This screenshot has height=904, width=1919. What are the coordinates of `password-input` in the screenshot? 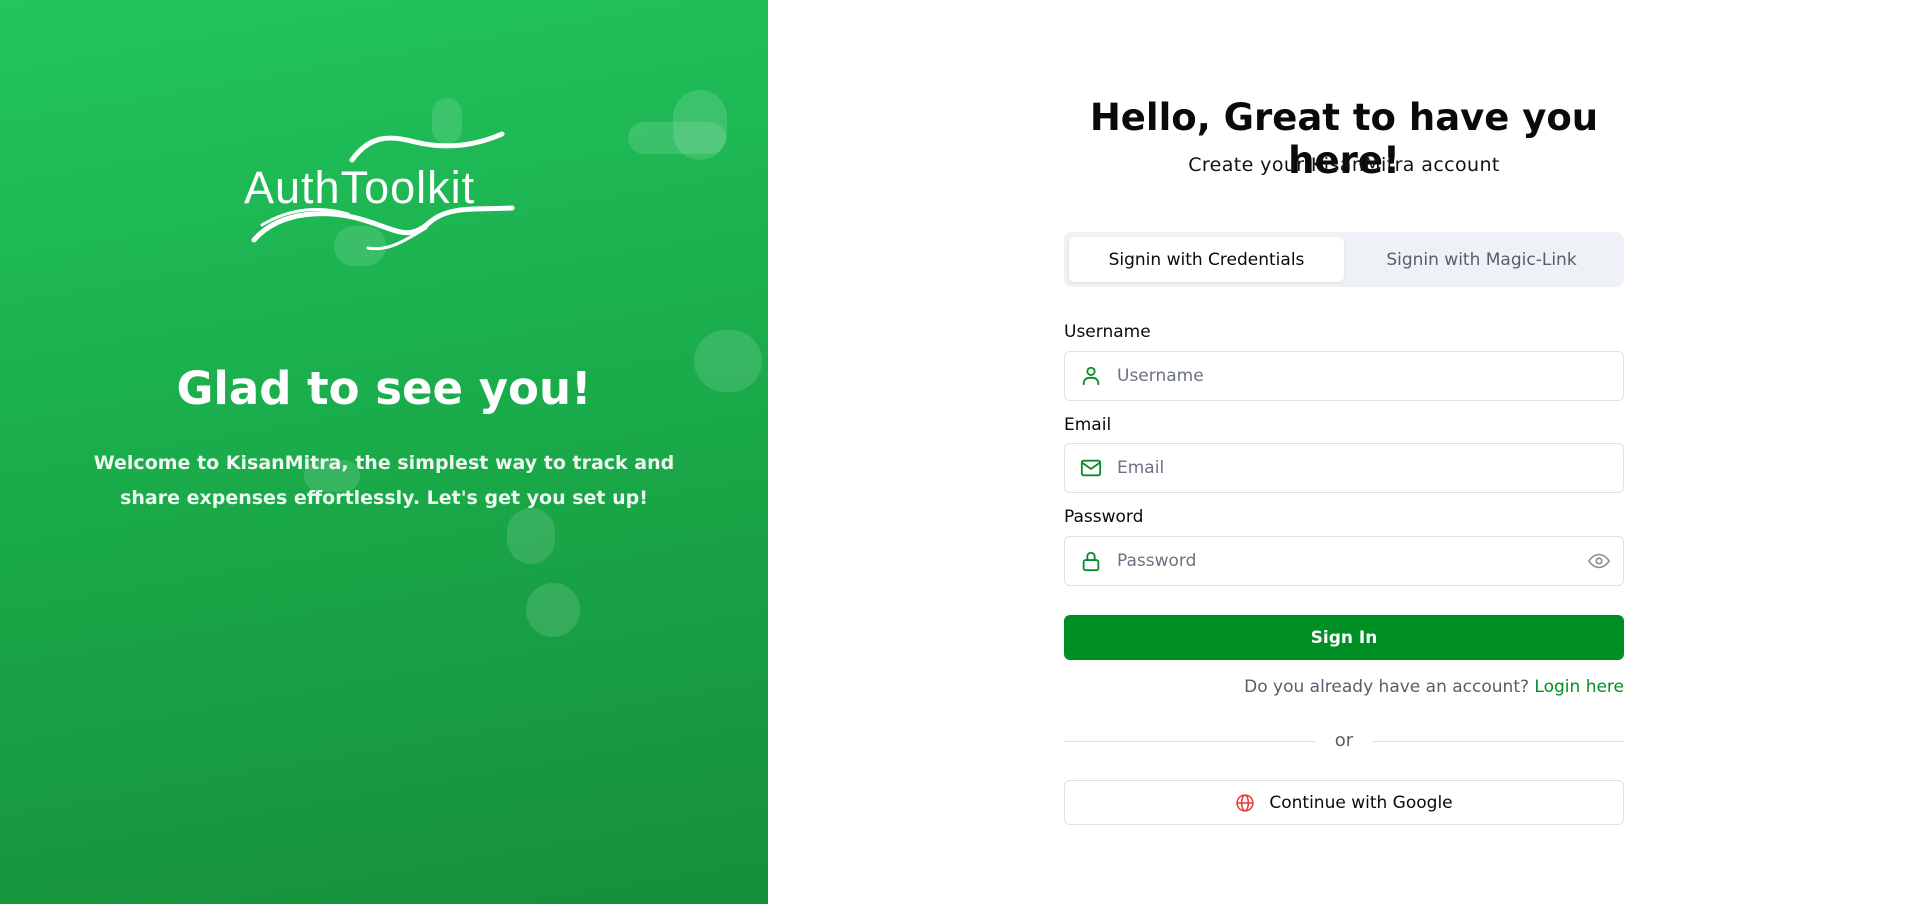 It's located at (1346, 561).